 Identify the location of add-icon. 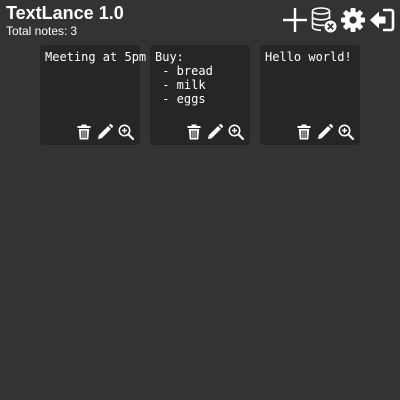
(295, 20).